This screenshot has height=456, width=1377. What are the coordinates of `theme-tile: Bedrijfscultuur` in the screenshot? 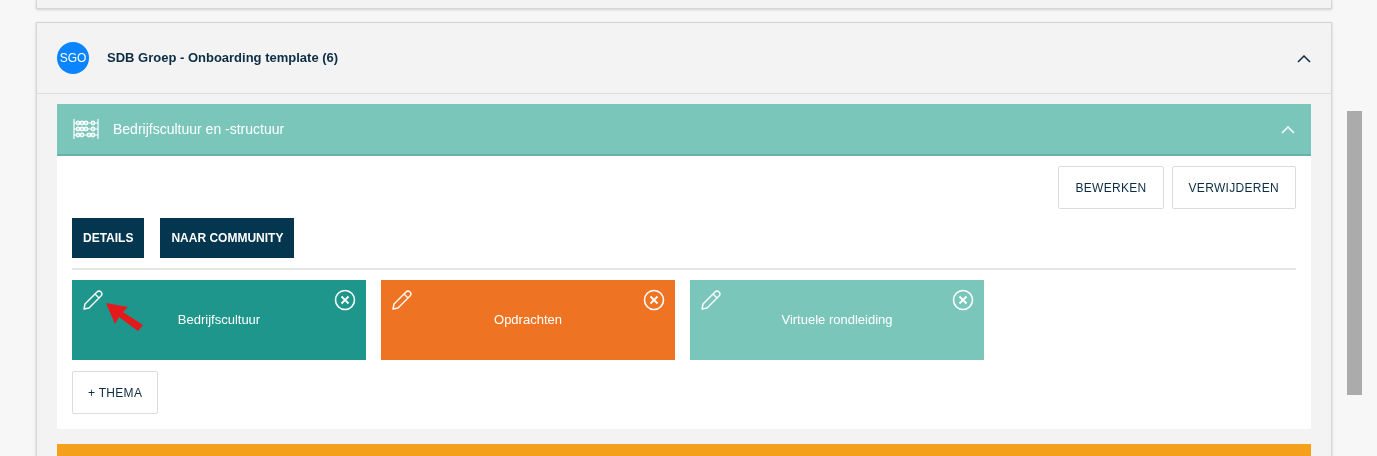 It's located at (219, 320).